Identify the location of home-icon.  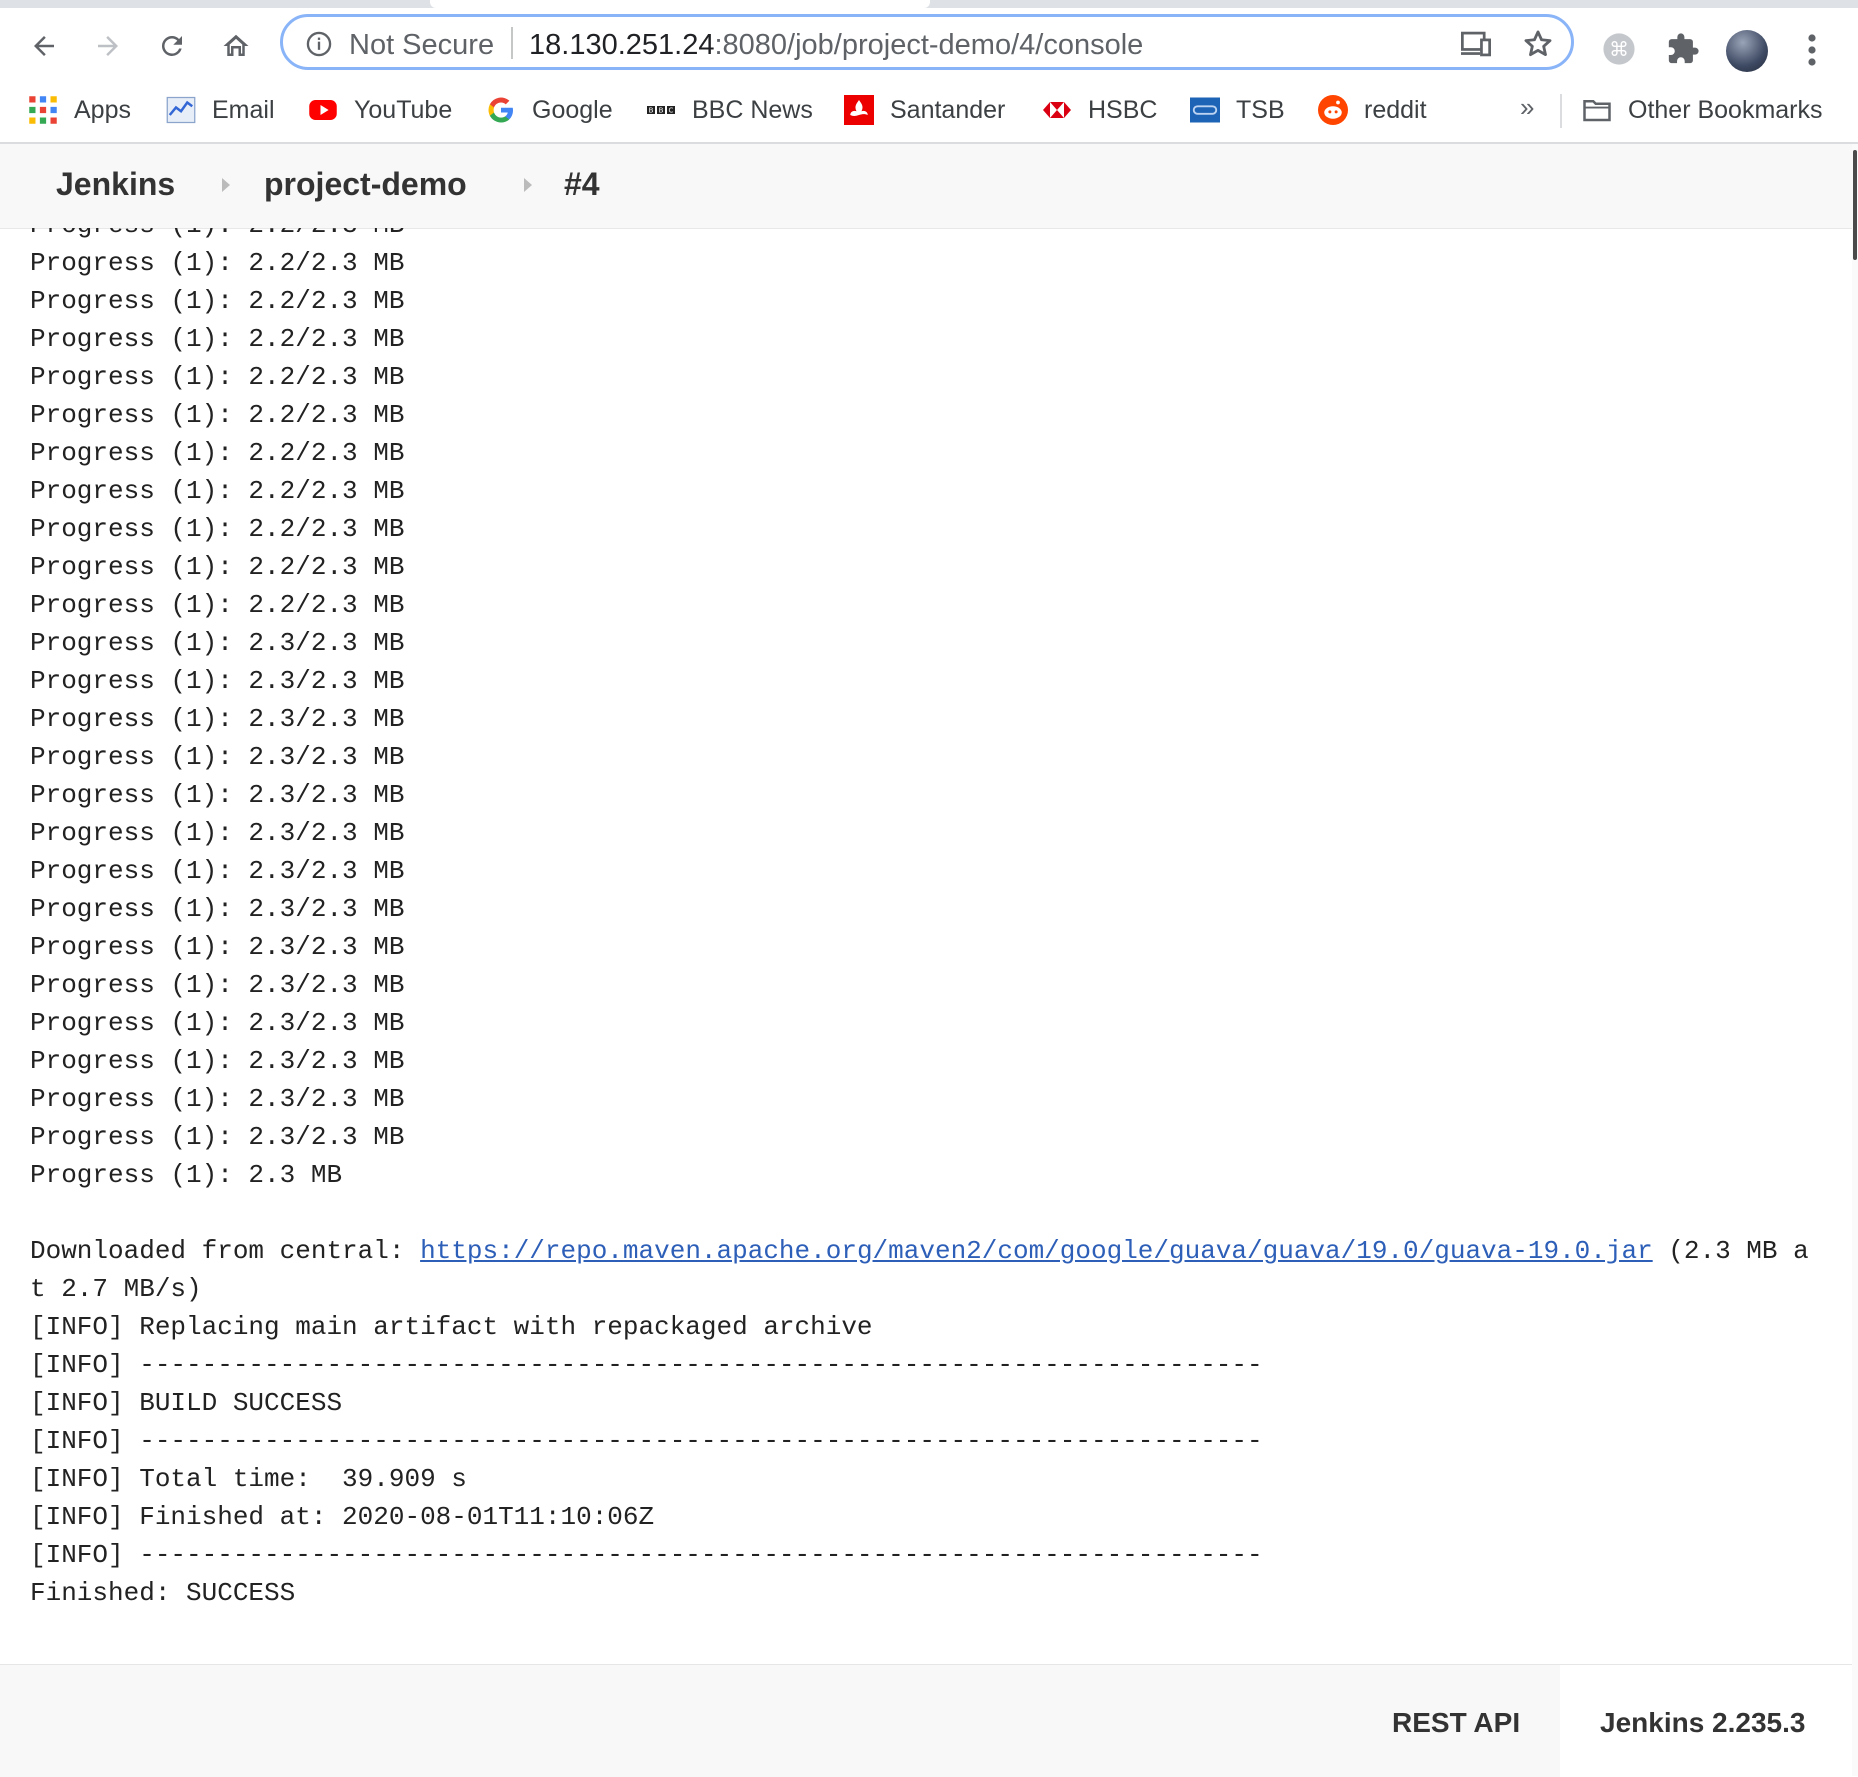
(236, 45).